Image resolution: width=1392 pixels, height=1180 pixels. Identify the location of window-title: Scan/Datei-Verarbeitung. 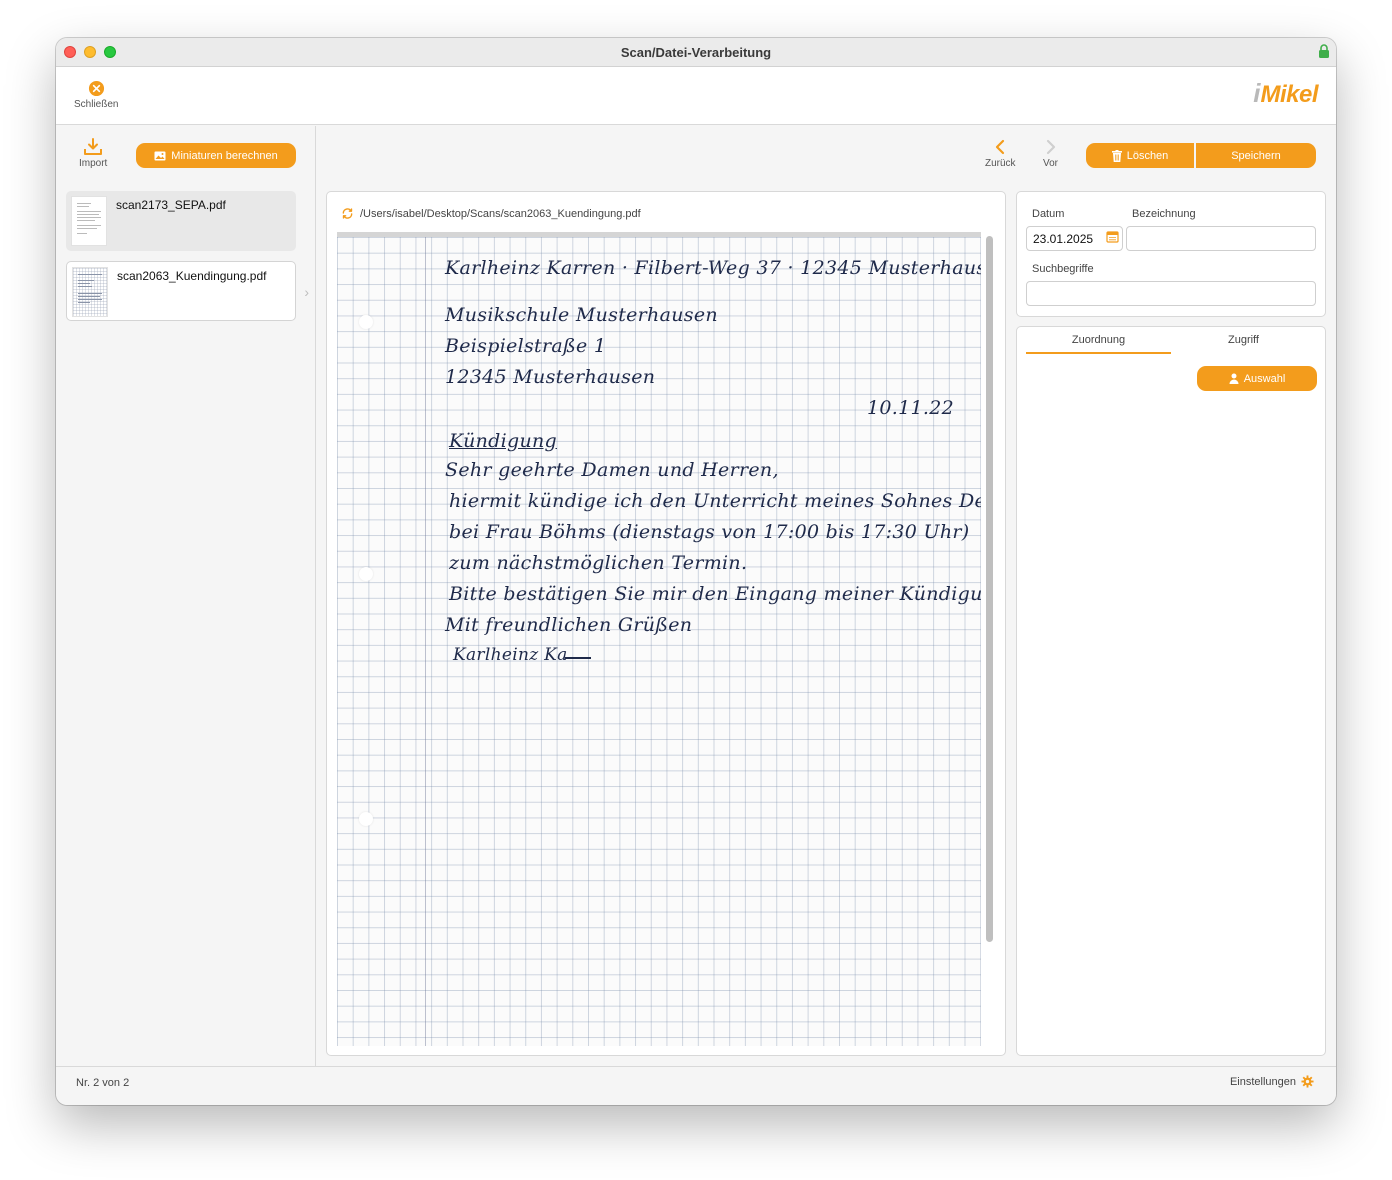
(696, 52).